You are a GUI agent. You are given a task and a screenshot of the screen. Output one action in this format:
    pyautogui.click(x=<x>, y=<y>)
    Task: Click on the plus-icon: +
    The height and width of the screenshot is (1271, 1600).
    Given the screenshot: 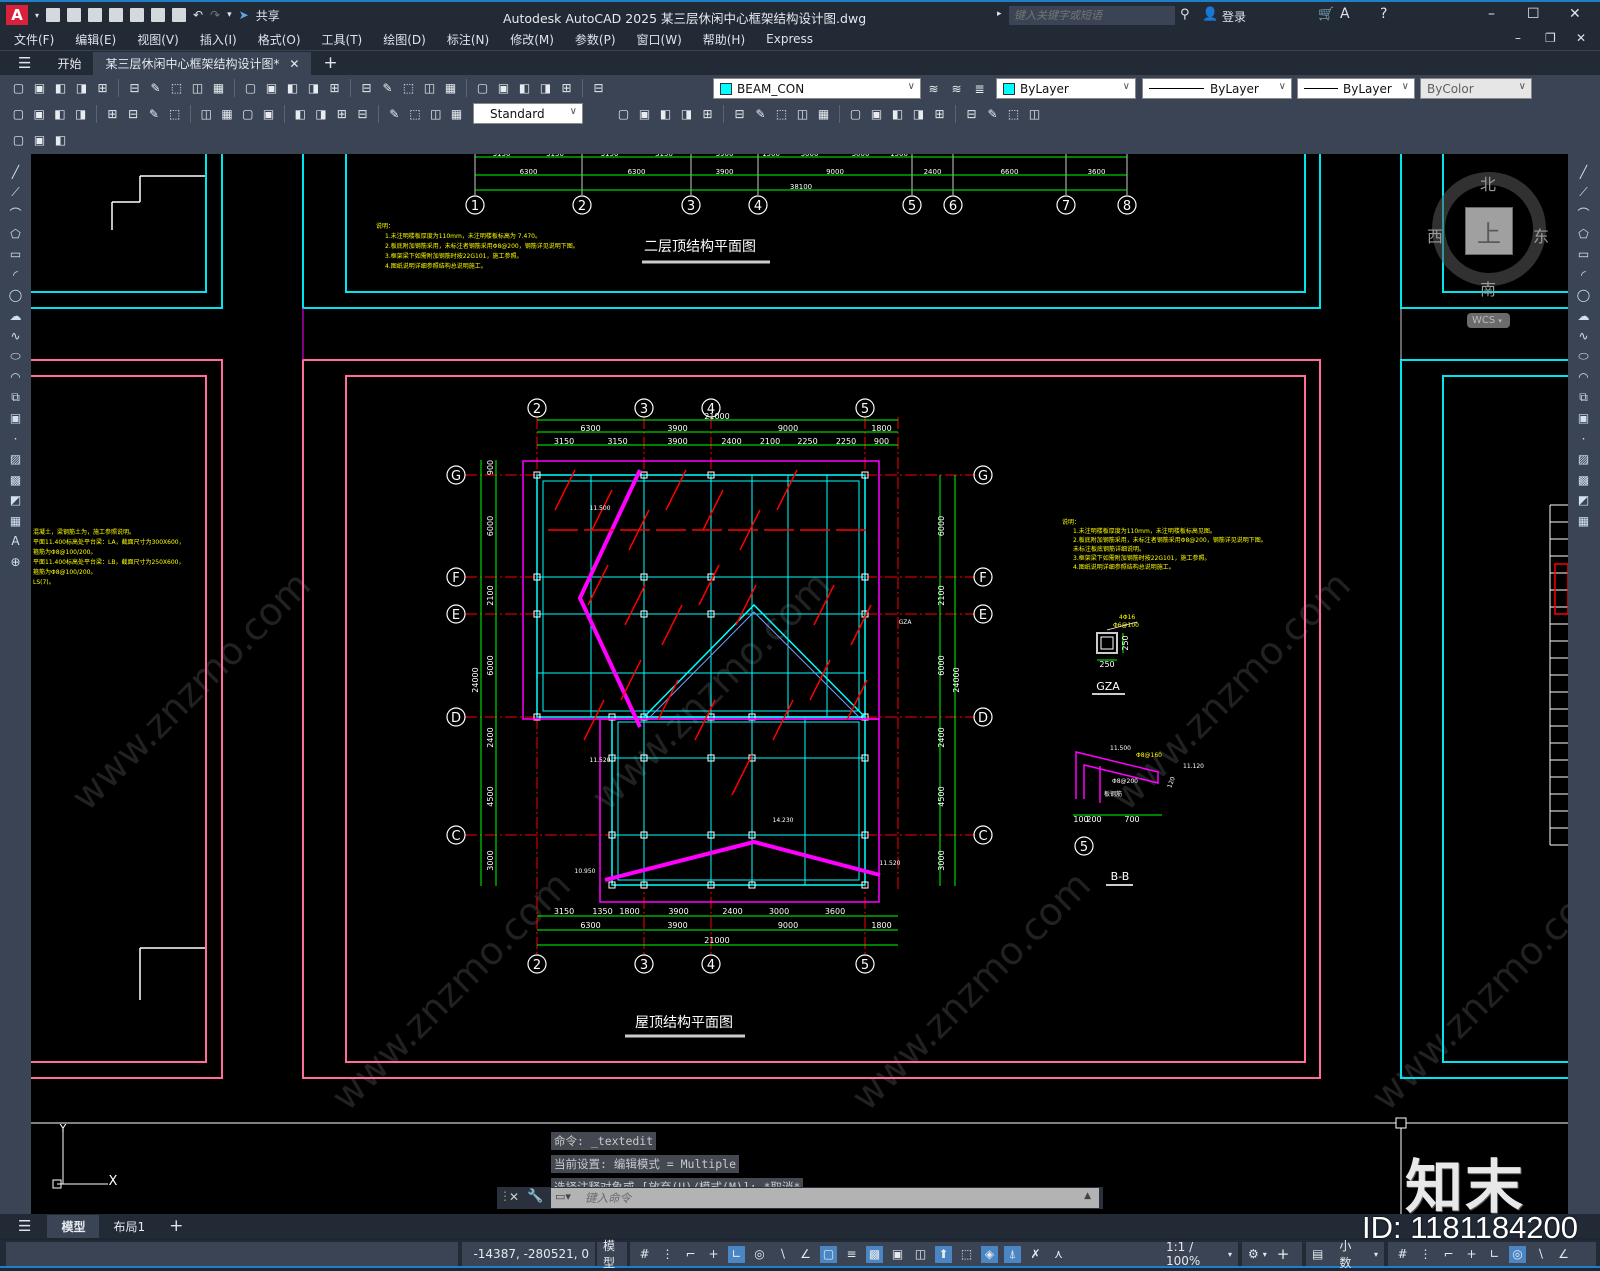 What is the action you would take?
    pyautogui.click(x=176, y=1226)
    